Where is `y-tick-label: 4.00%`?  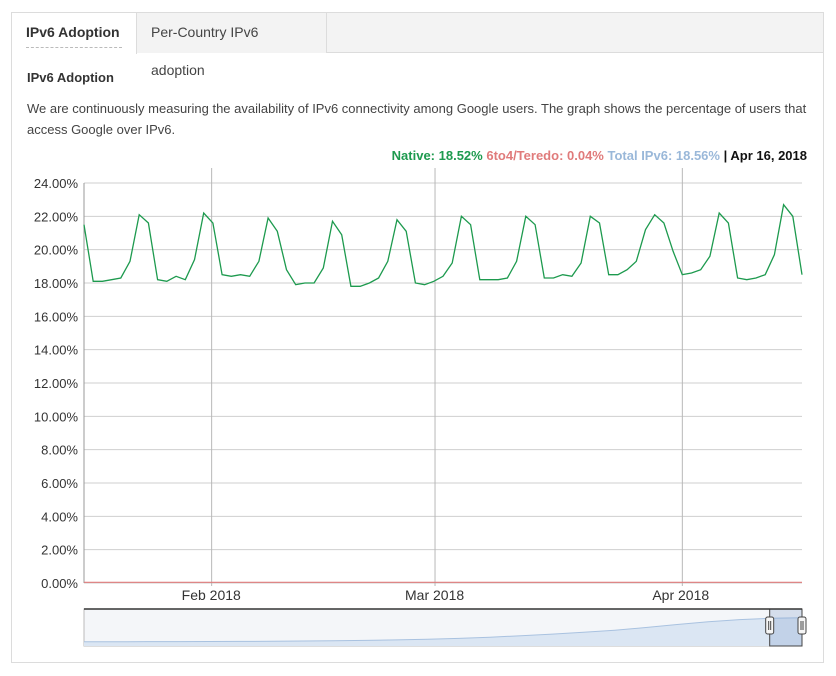 y-tick-label: 4.00% is located at coordinates (59, 516).